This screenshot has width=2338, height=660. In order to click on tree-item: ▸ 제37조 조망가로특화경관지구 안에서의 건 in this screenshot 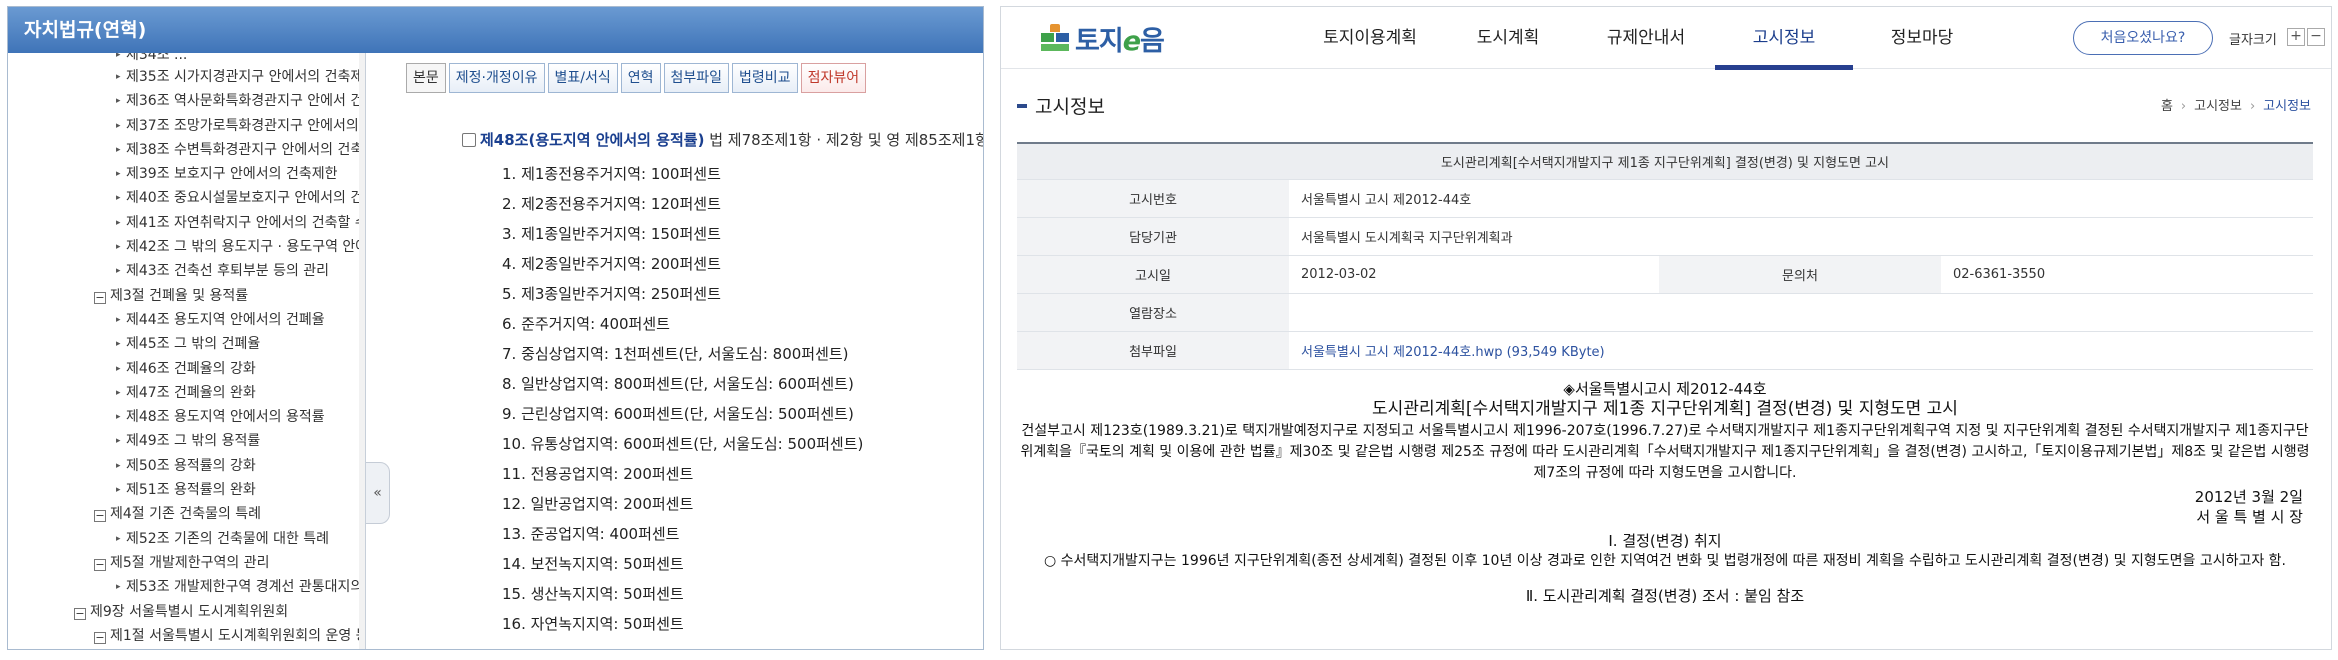, I will do `click(186, 126)`.